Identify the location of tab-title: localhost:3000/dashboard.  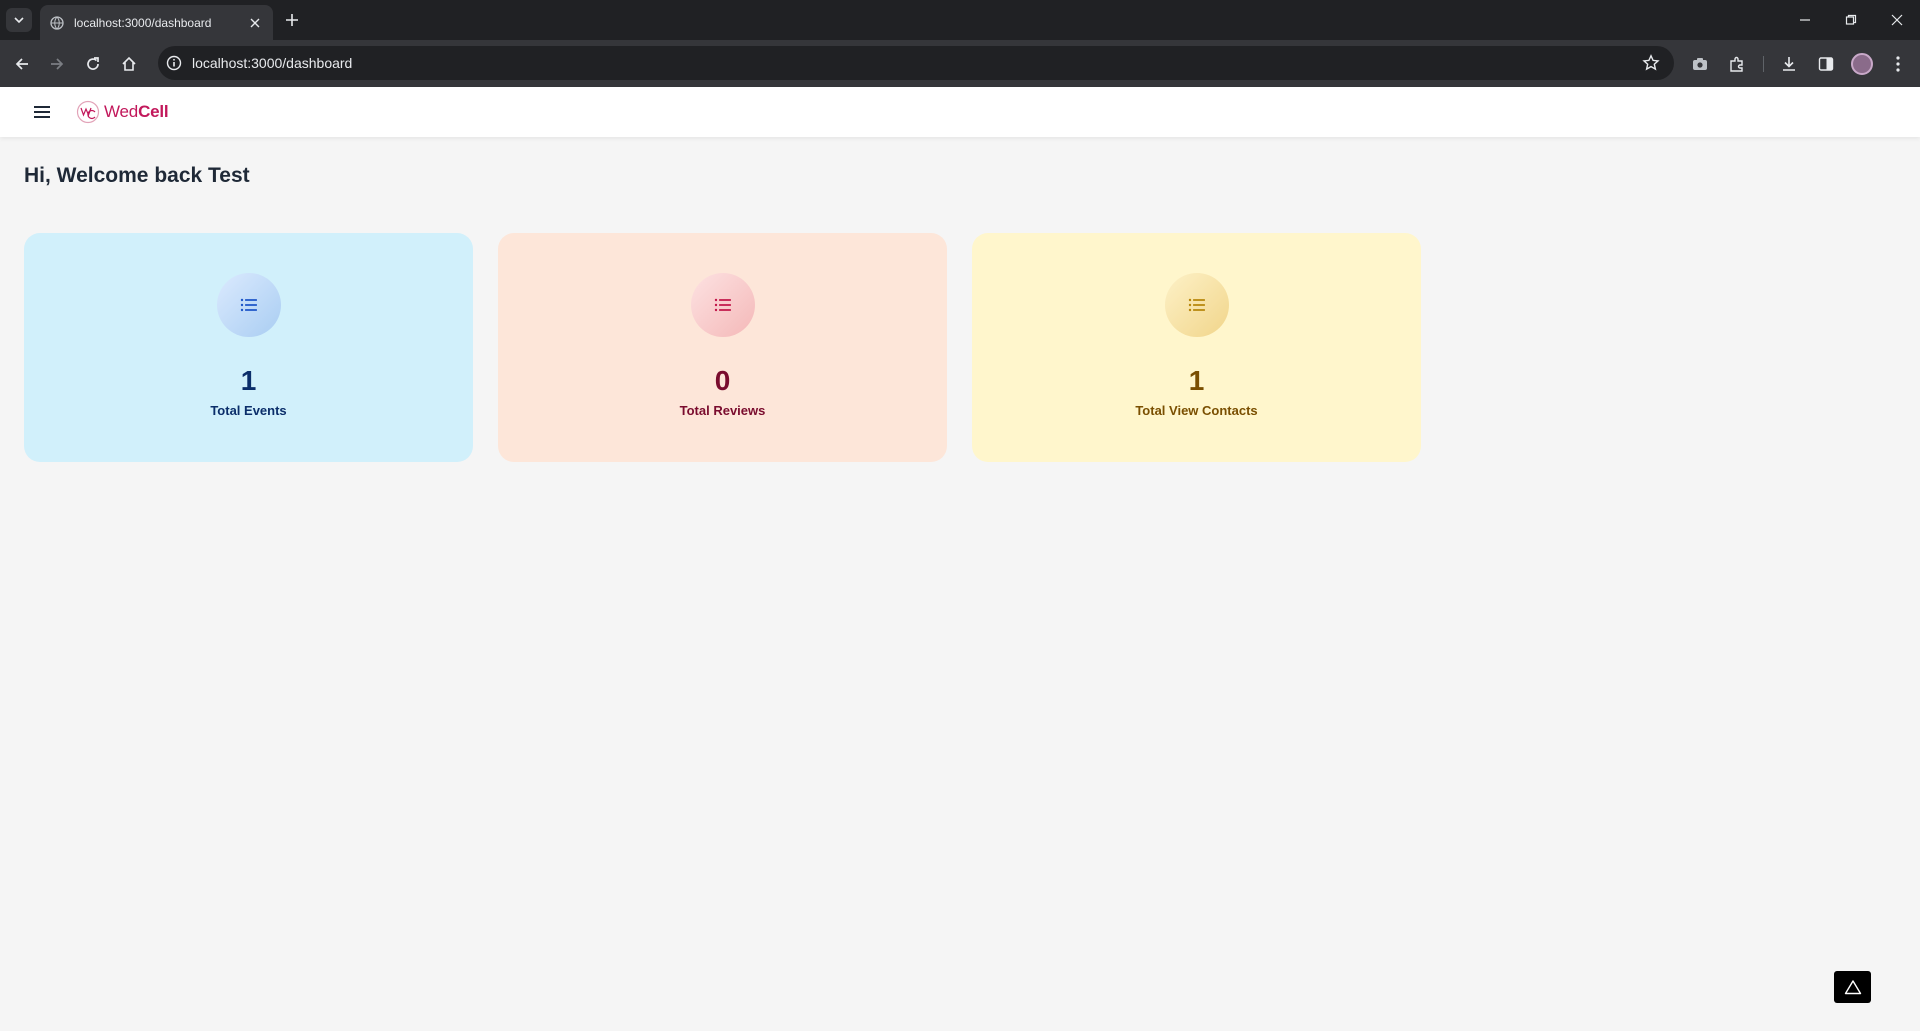
(143, 22).